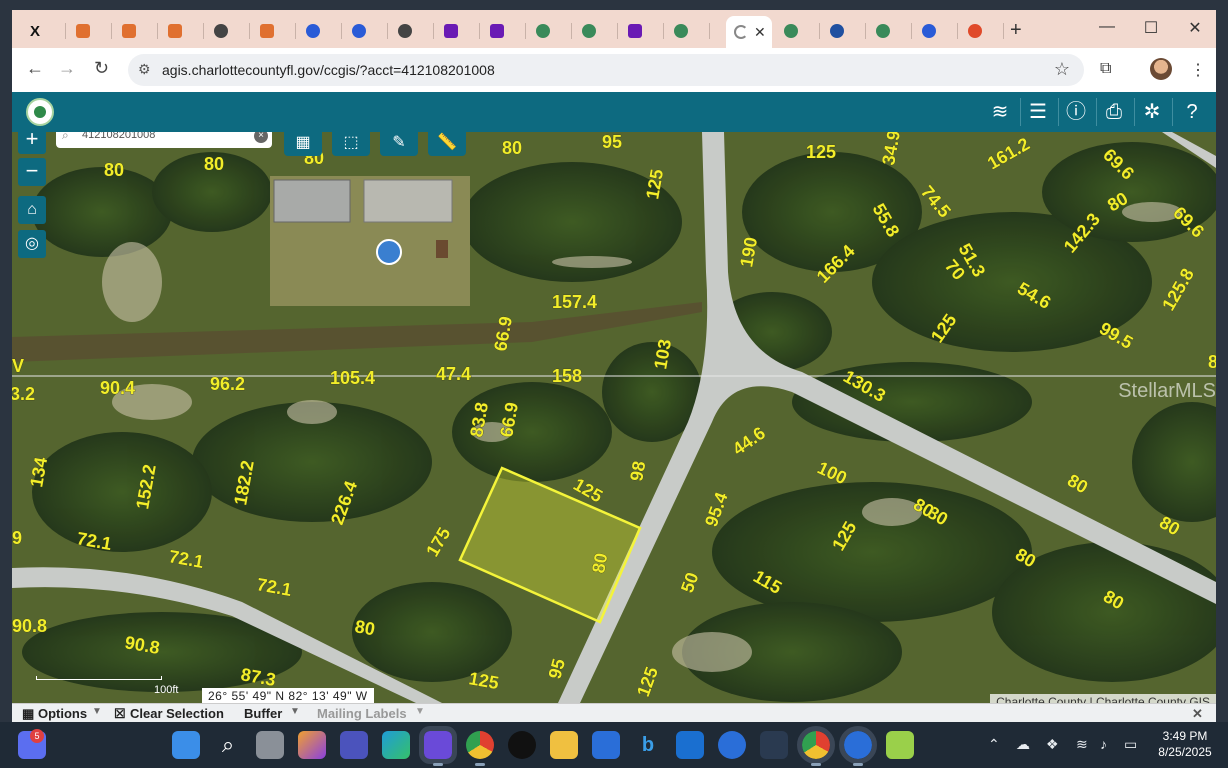 This screenshot has height=768, width=1228. Describe the element at coordinates (1151, 28) in the screenshot. I see `maximize-button: ☐` at that location.